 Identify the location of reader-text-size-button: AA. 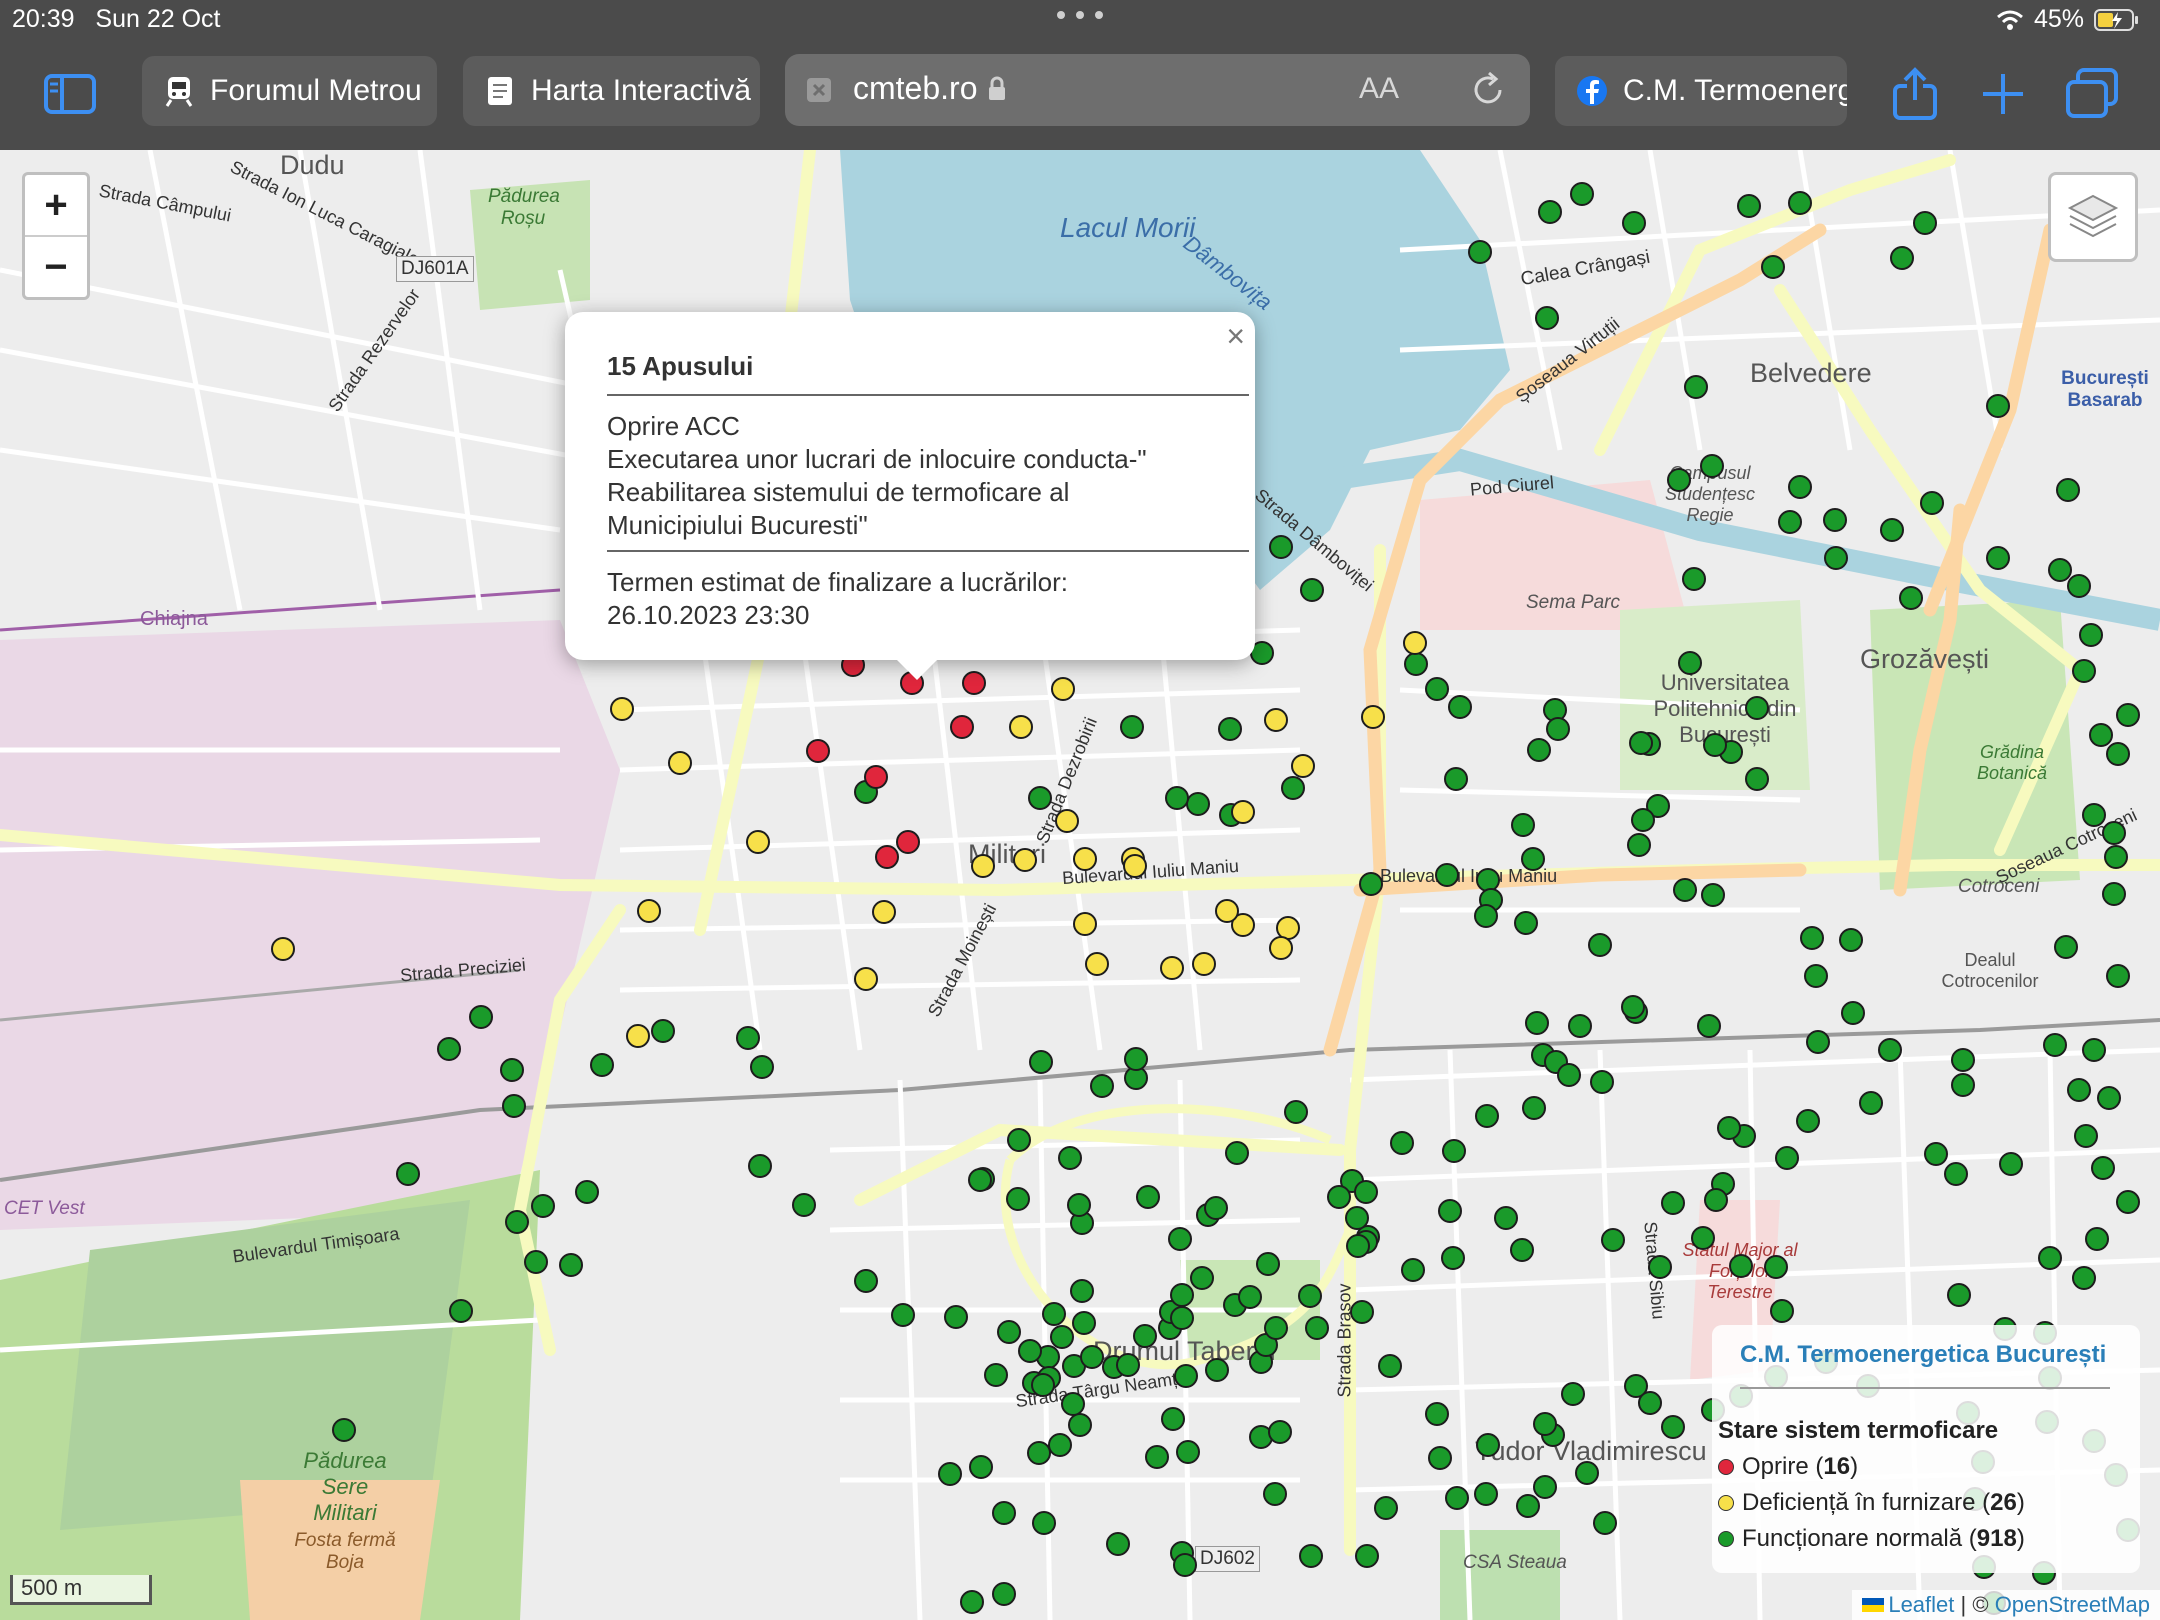
(1379, 89).